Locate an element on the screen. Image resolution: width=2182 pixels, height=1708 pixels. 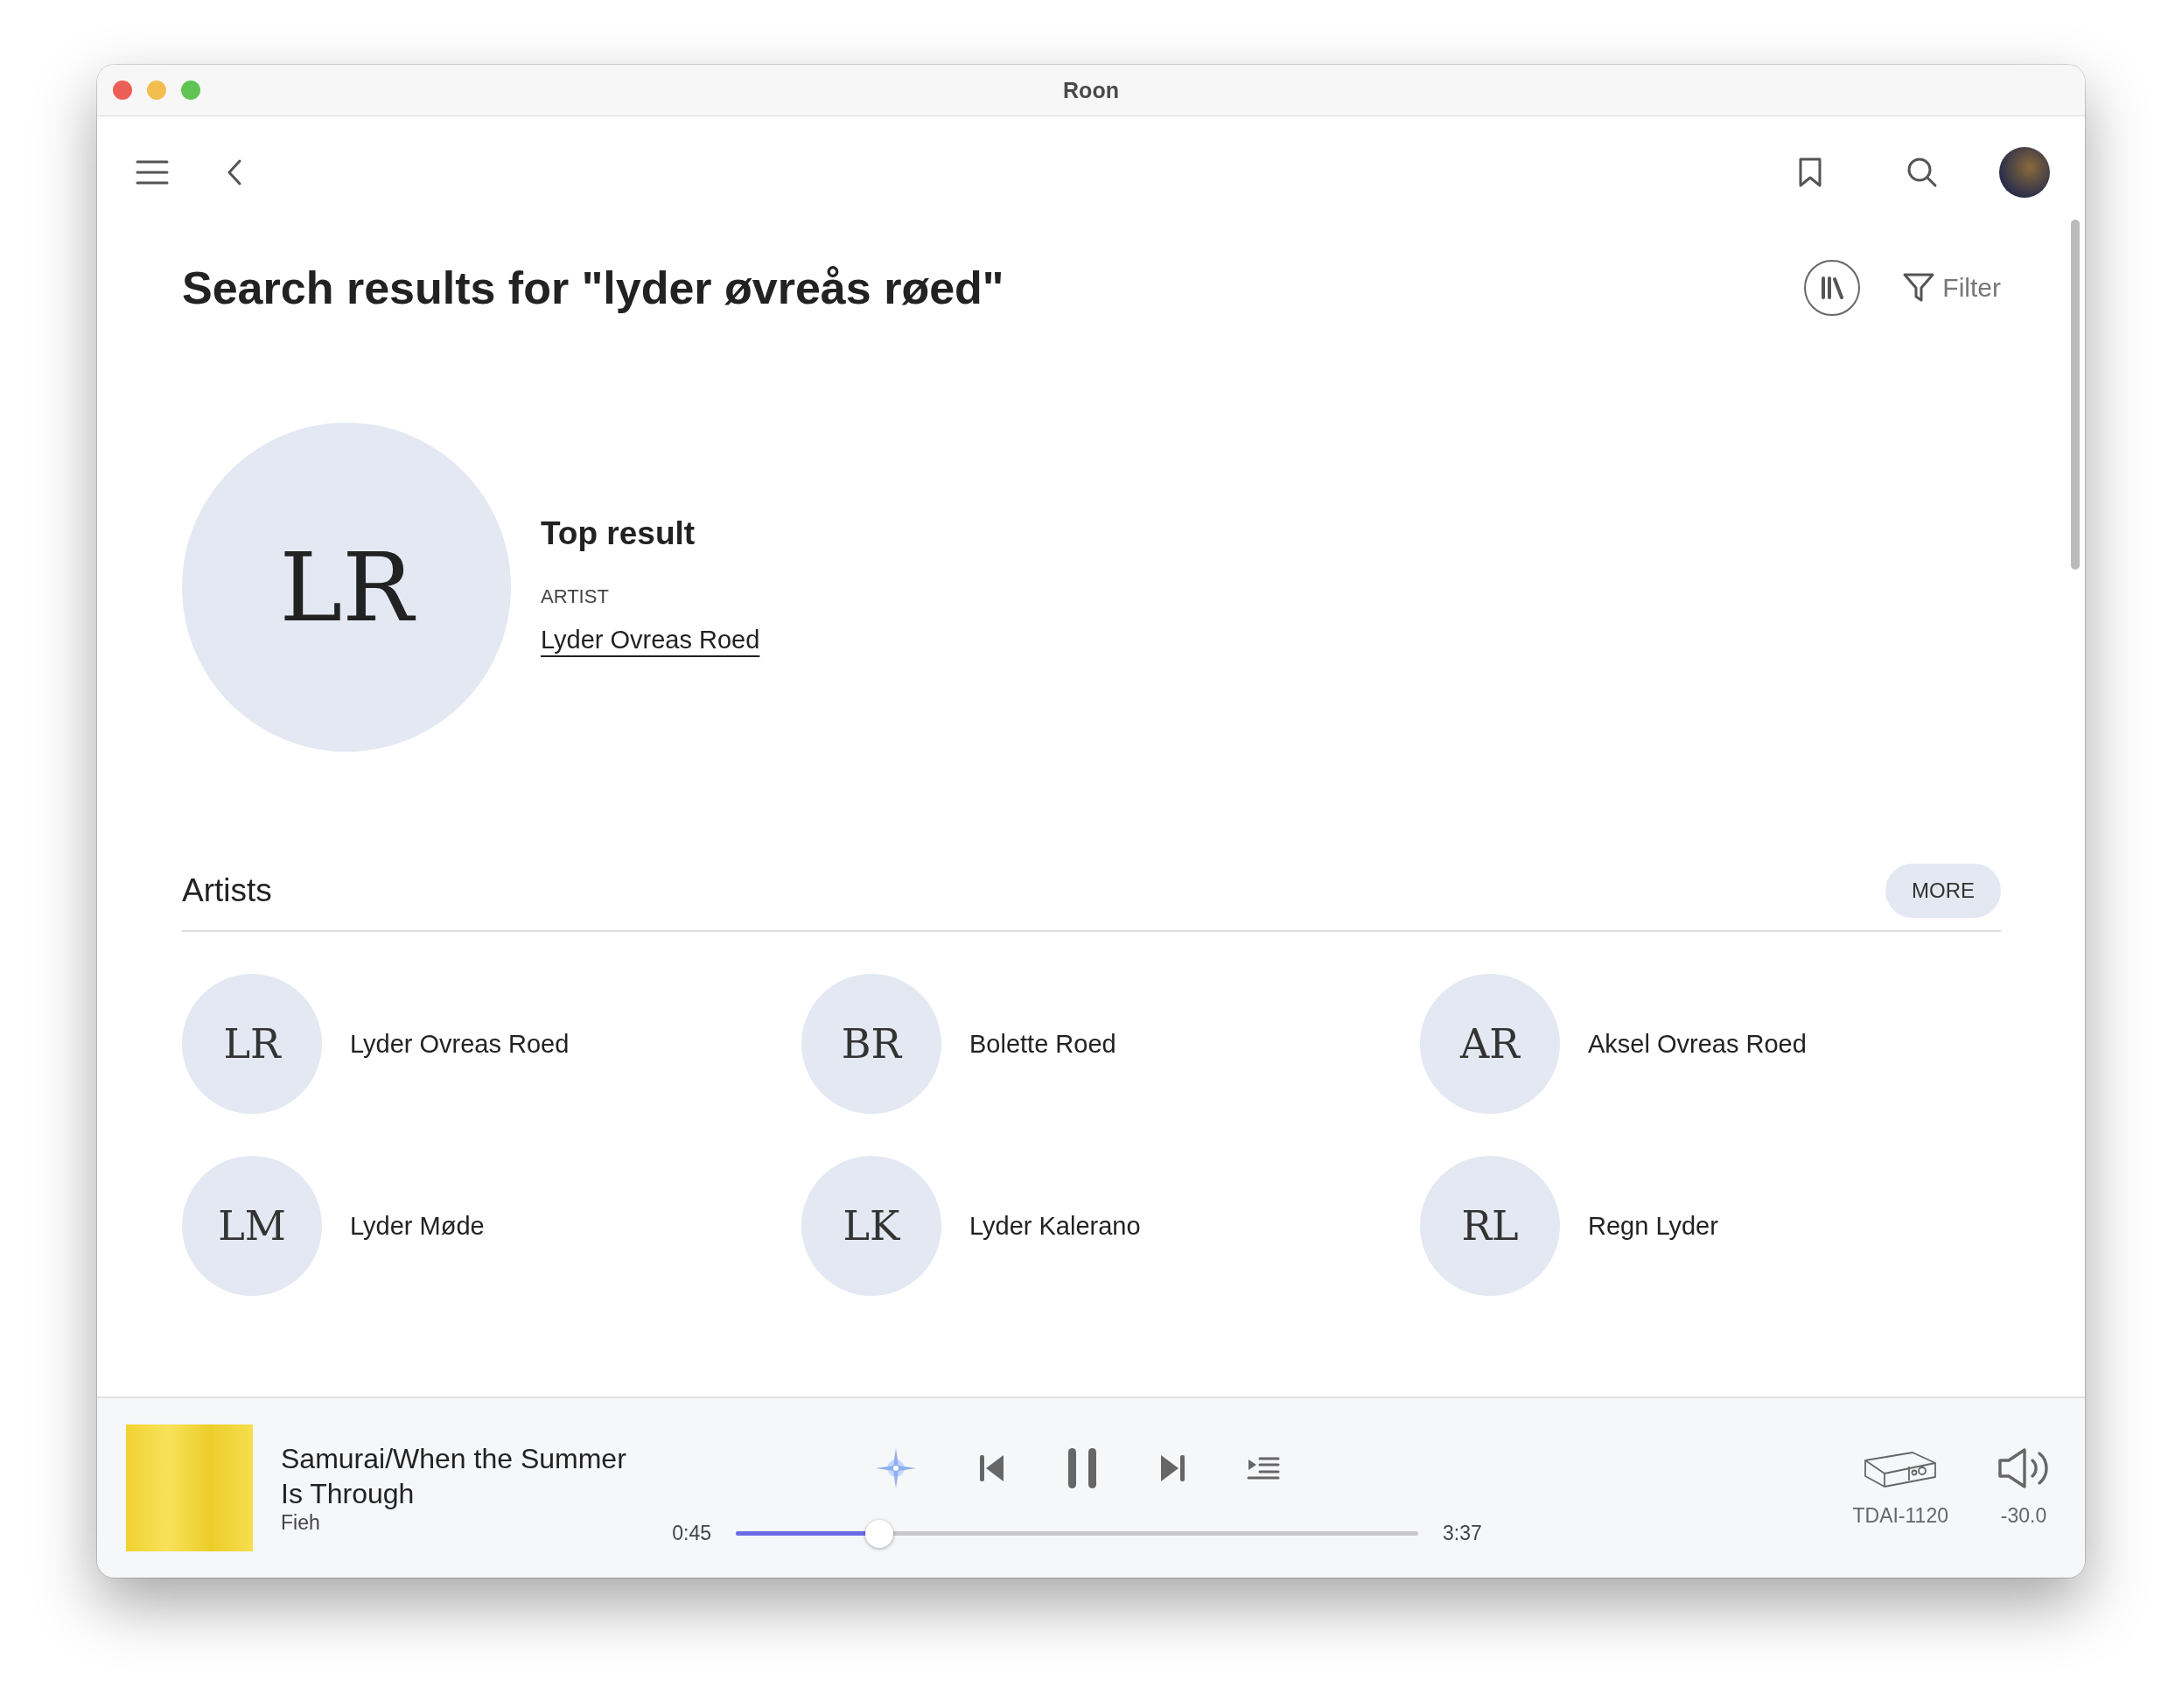
search-icon is located at coordinates (1922, 172).